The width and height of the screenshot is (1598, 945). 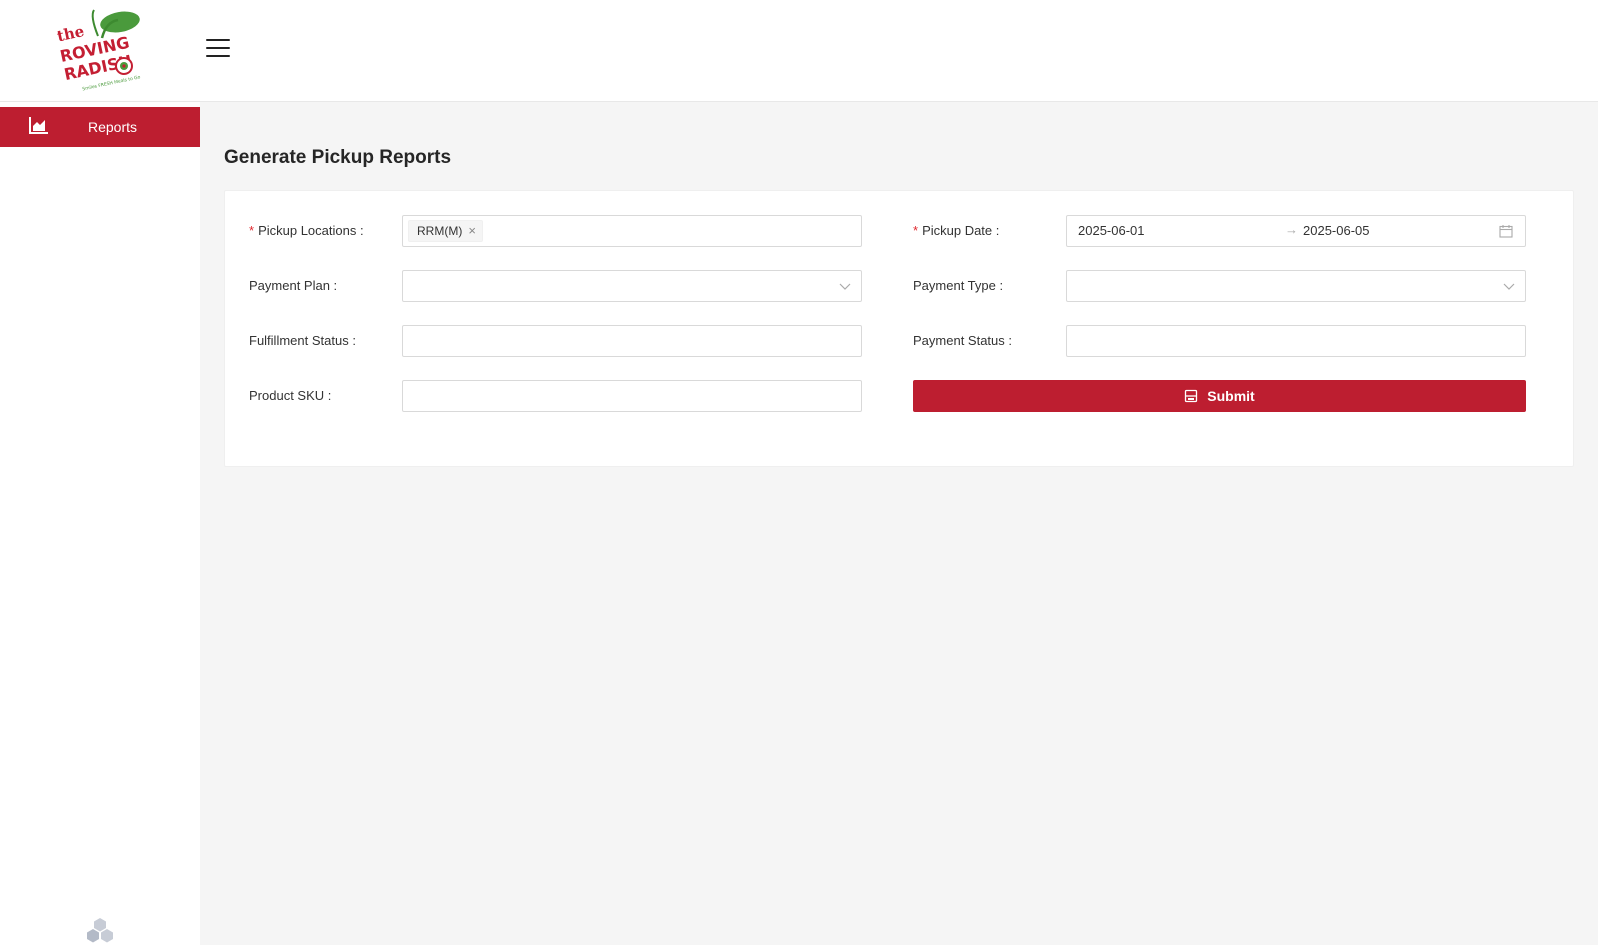 What do you see at coordinates (632, 286) in the screenshot?
I see `payment-plan-select` at bounding box center [632, 286].